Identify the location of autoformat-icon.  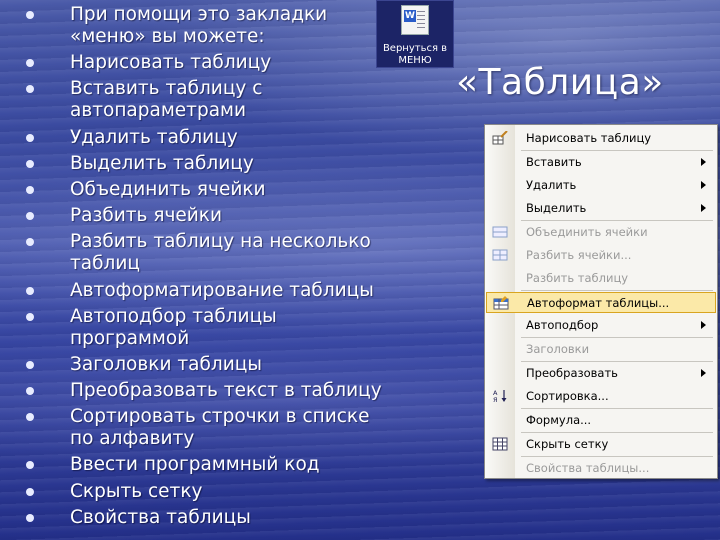
(501, 303).